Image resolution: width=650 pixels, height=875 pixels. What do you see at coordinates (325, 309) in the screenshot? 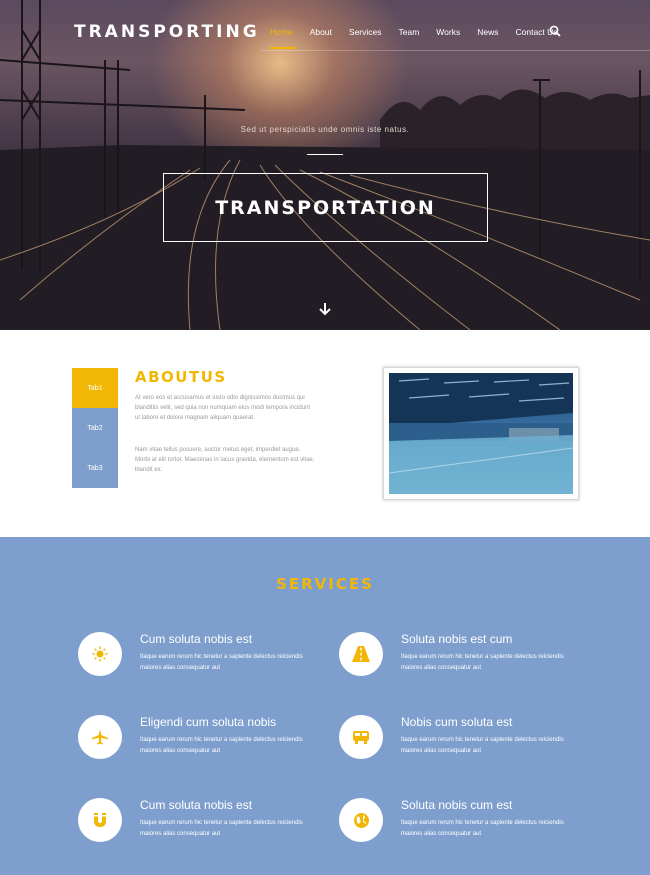
I see `arrow-down-icon` at bounding box center [325, 309].